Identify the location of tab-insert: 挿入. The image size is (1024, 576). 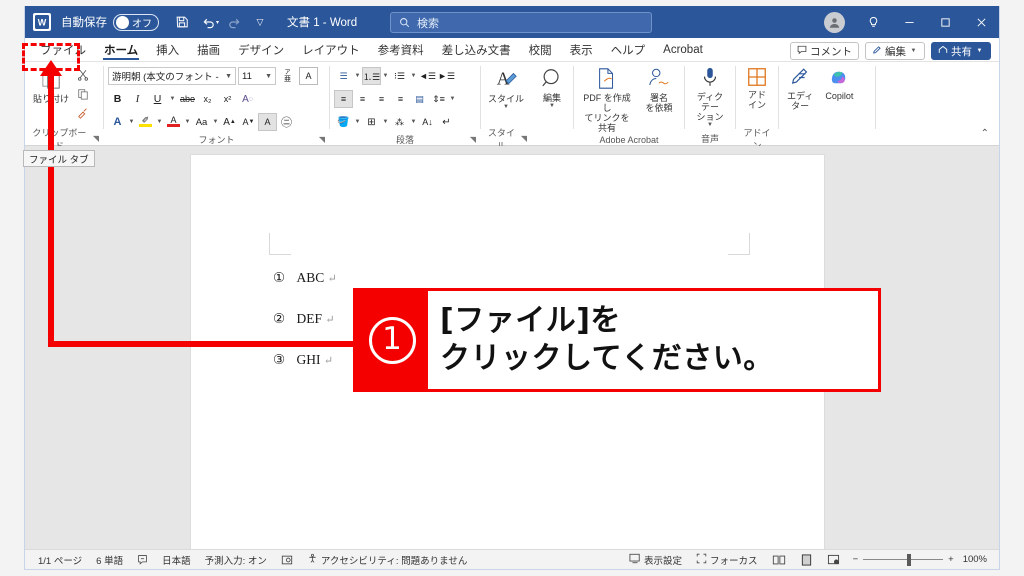
(167, 50).